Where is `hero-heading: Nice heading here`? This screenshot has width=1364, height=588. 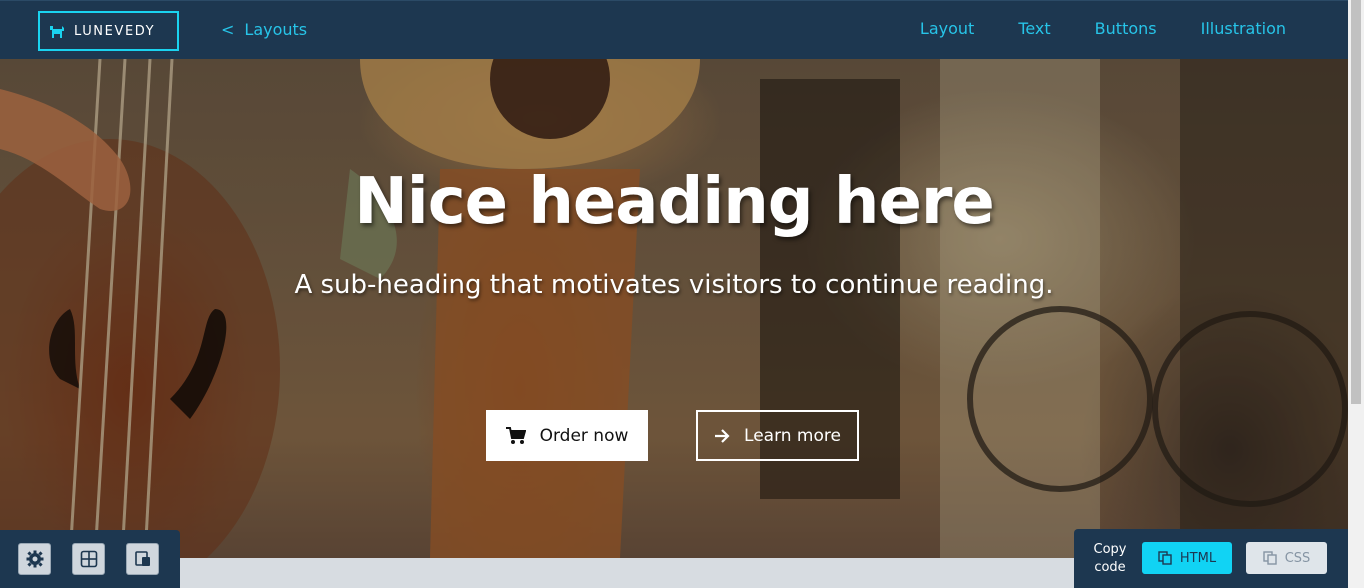 hero-heading: Nice heading here is located at coordinates (674, 202).